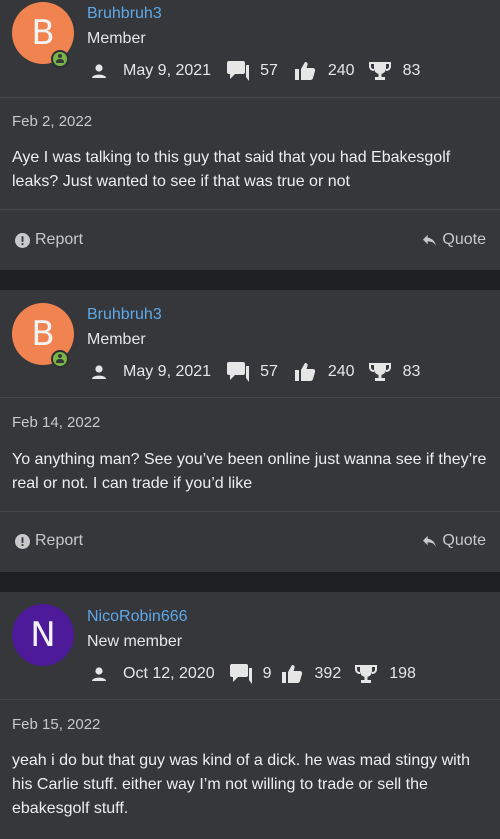 Image resolution: width=500 pixels, height=839 pixels. I want to click on post-date: Feb 14, 2022, so click(56, 422).